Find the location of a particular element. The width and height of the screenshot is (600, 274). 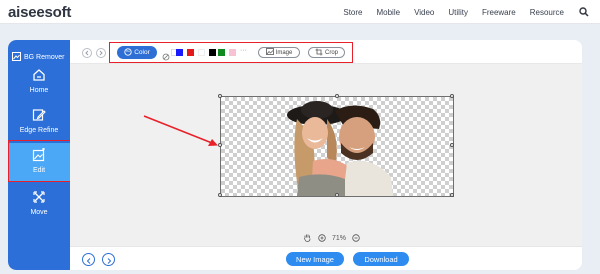

sidebar-item-move: Move is located at coordinates (39, 203).